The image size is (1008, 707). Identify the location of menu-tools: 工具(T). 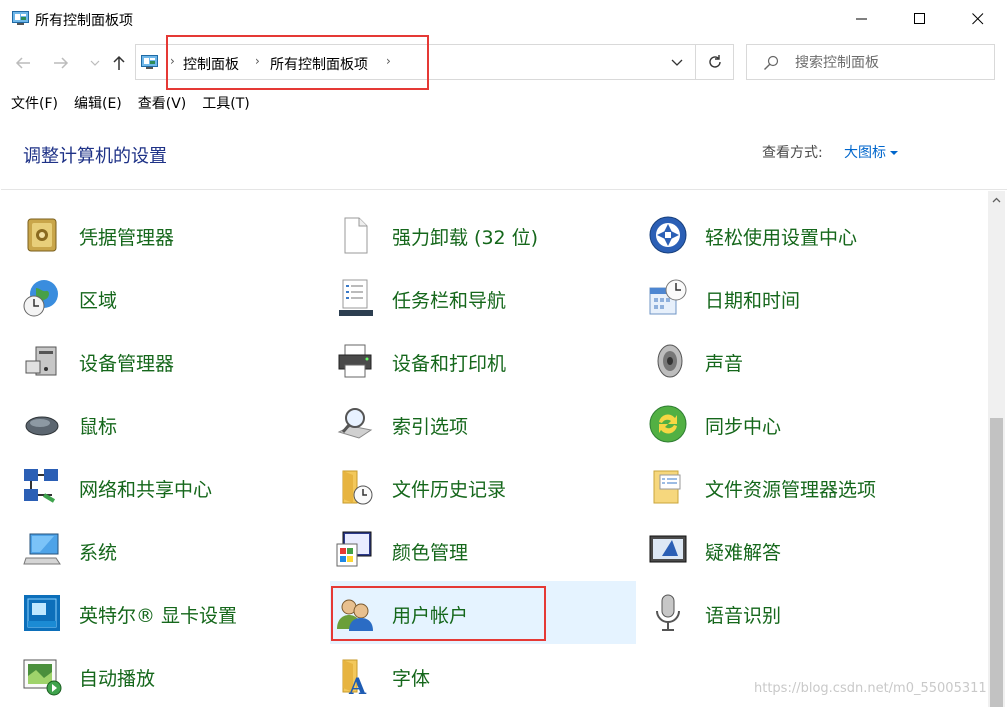
(225, 102).